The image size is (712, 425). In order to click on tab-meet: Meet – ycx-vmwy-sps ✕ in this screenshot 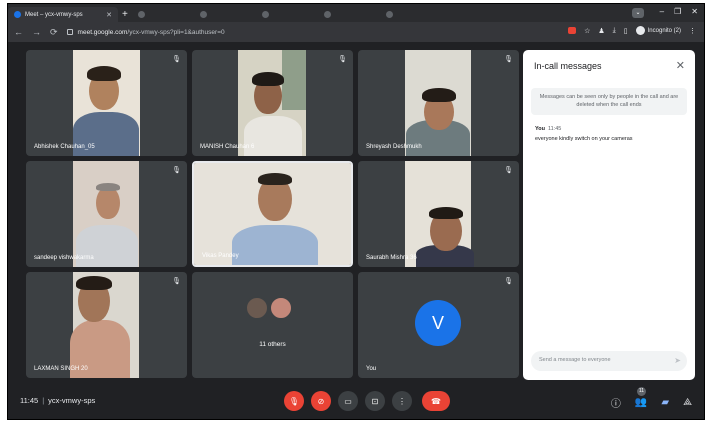, I will do `click(63, 14)`.